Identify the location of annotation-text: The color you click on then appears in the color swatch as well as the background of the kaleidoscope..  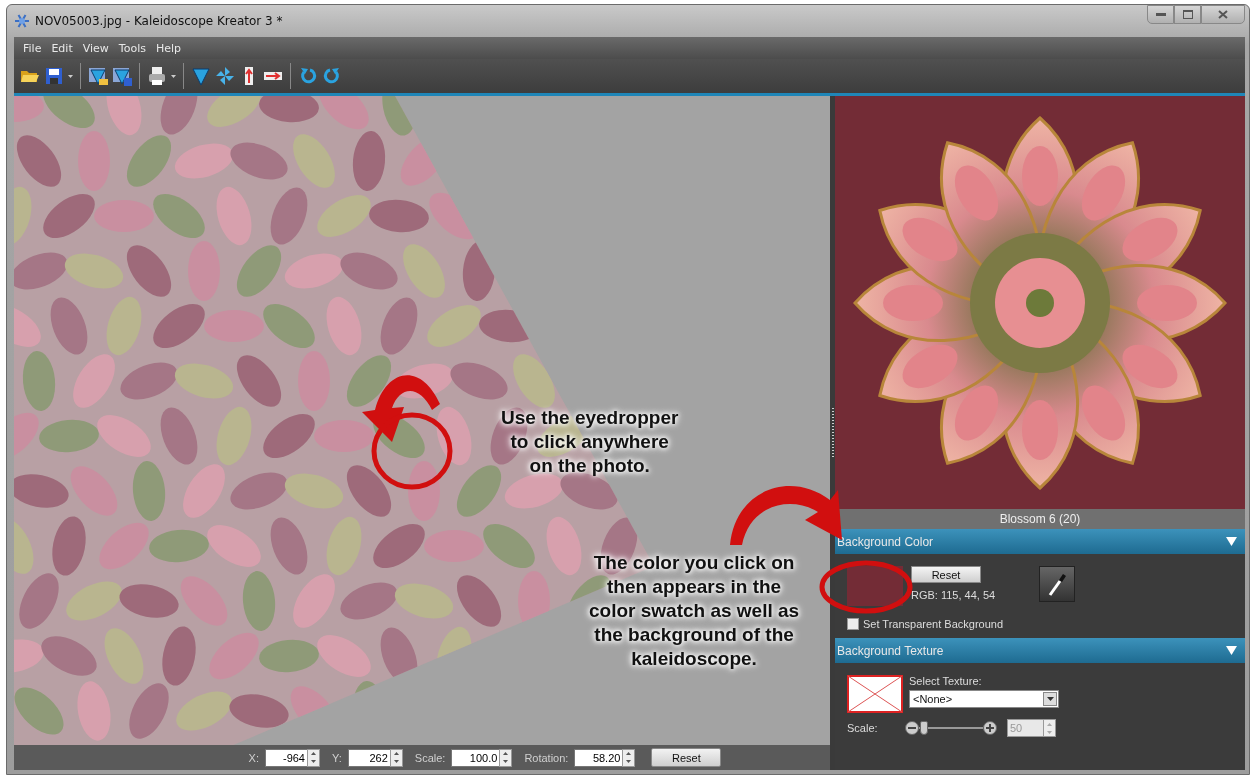
(694, 611).